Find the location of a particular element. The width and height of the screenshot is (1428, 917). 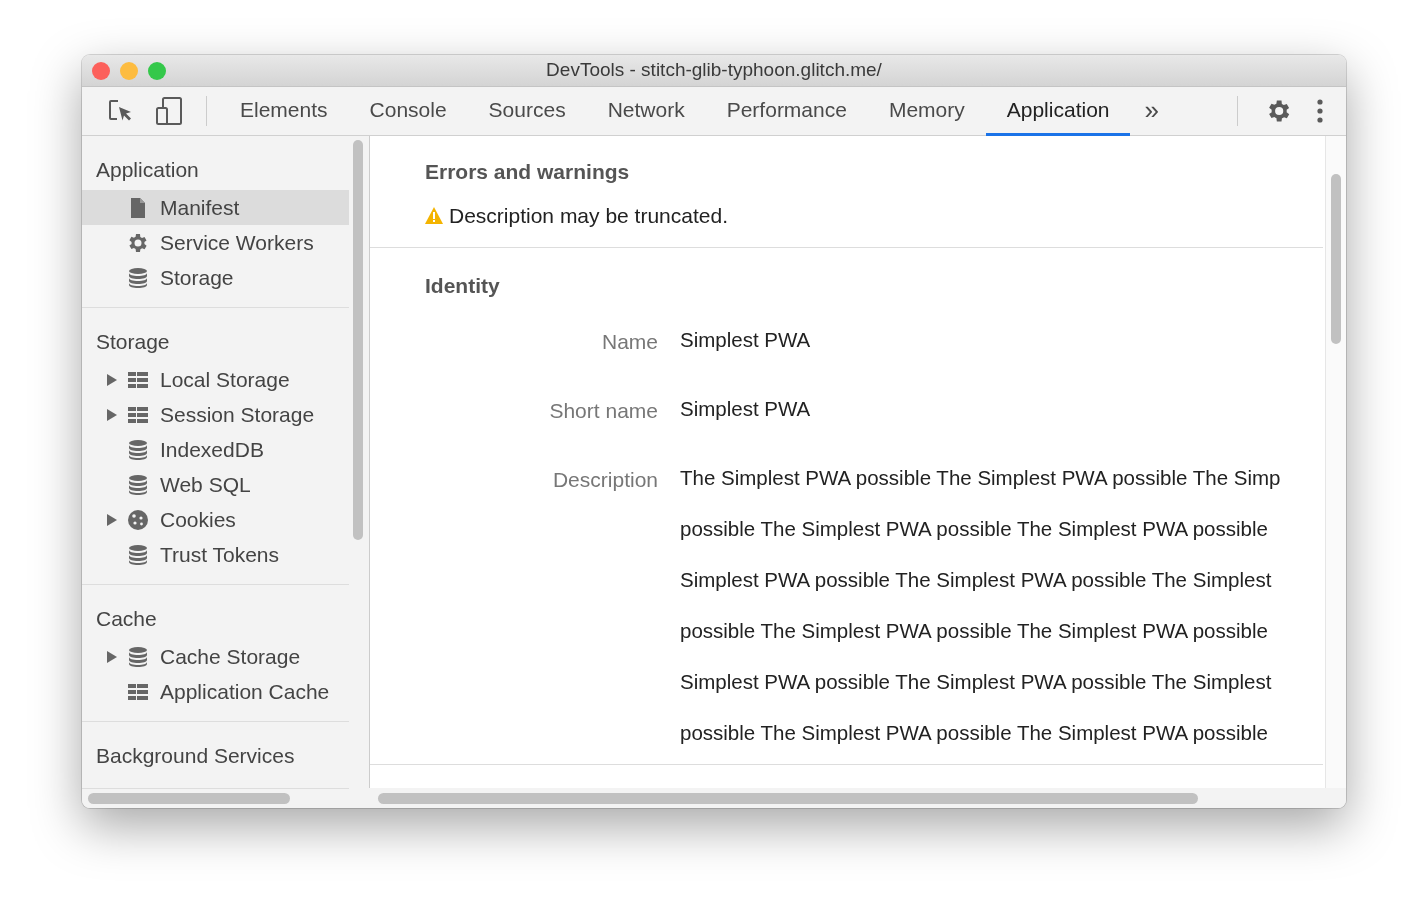

sidebar-item: Cookies is located at coordinates (216, 519).